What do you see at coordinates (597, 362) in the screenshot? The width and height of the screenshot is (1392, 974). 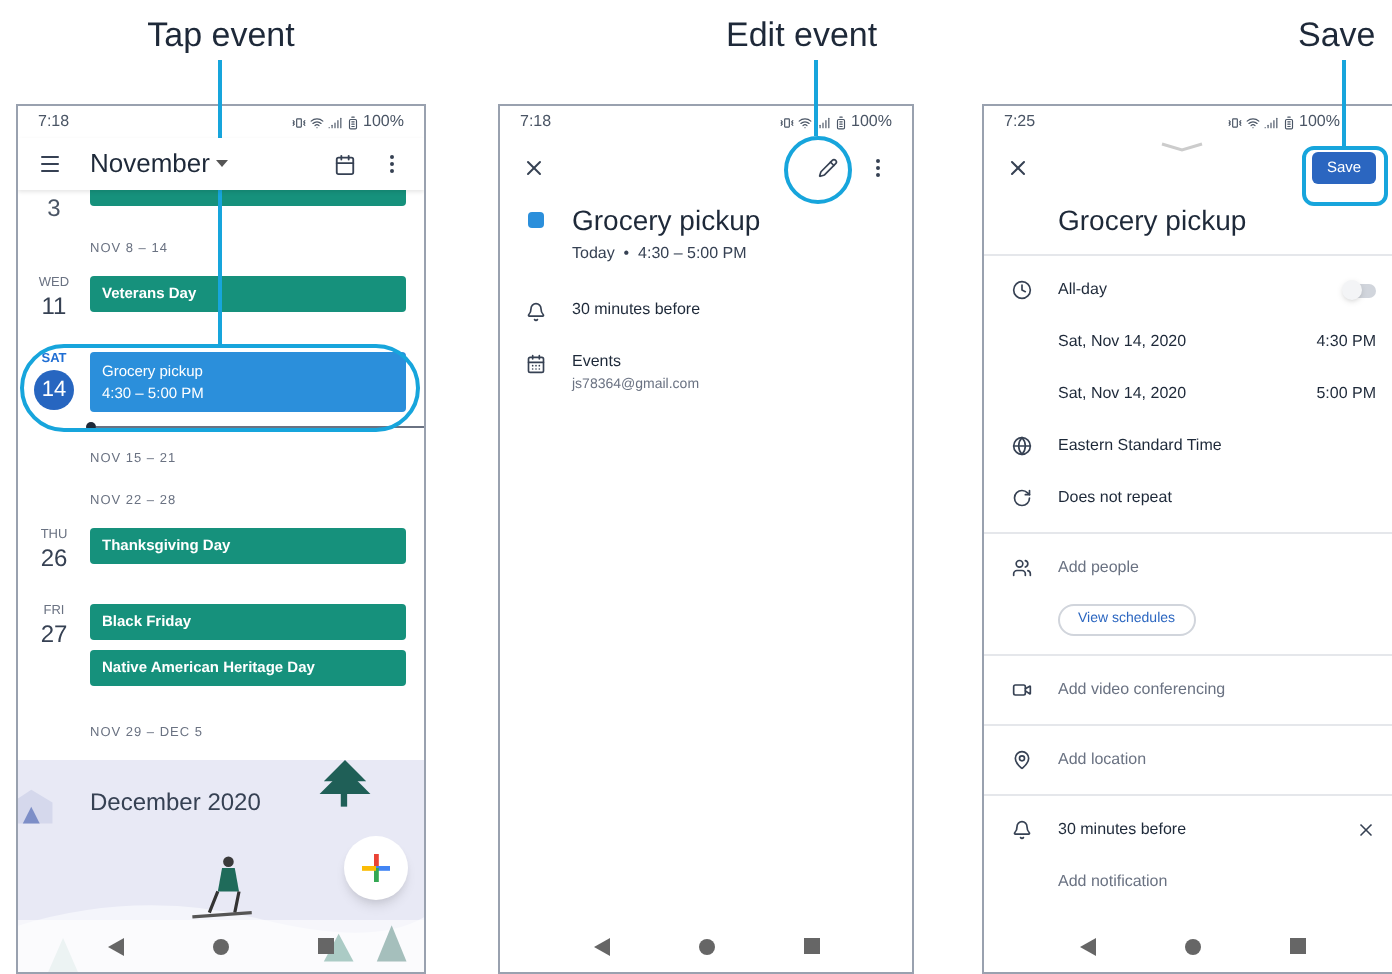 I see `detail-text: Events` at bounding box center [597, 362].